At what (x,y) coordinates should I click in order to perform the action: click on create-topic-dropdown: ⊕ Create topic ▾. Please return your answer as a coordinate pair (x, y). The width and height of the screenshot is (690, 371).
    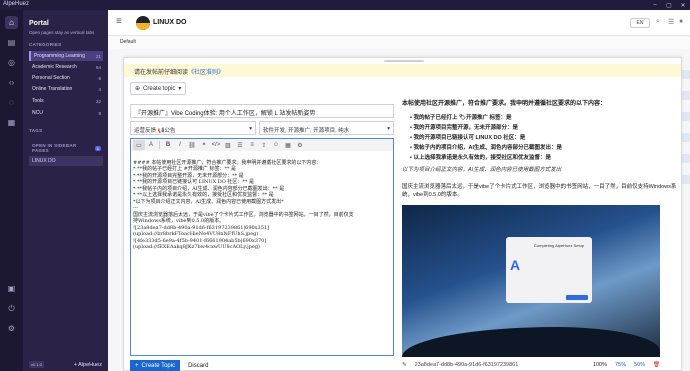
    Looking at the image, I should click on (158, 88).